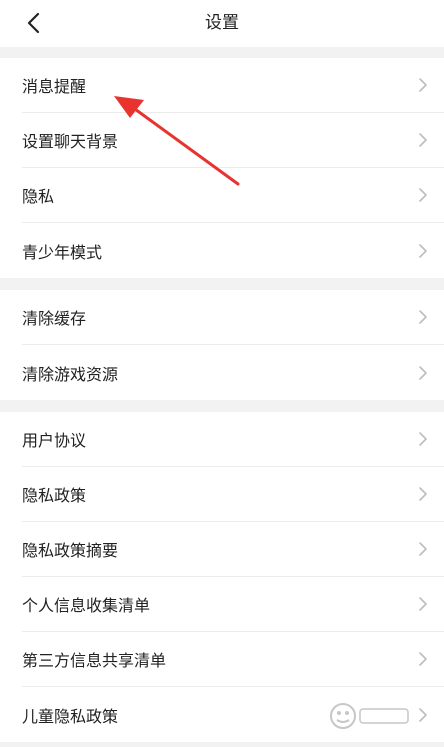 This screenshot has width=444, height=747. Describe the element at coordinates (86, 605) in the screenshot. I see `row-label: 个人信息收集清单` at that location.